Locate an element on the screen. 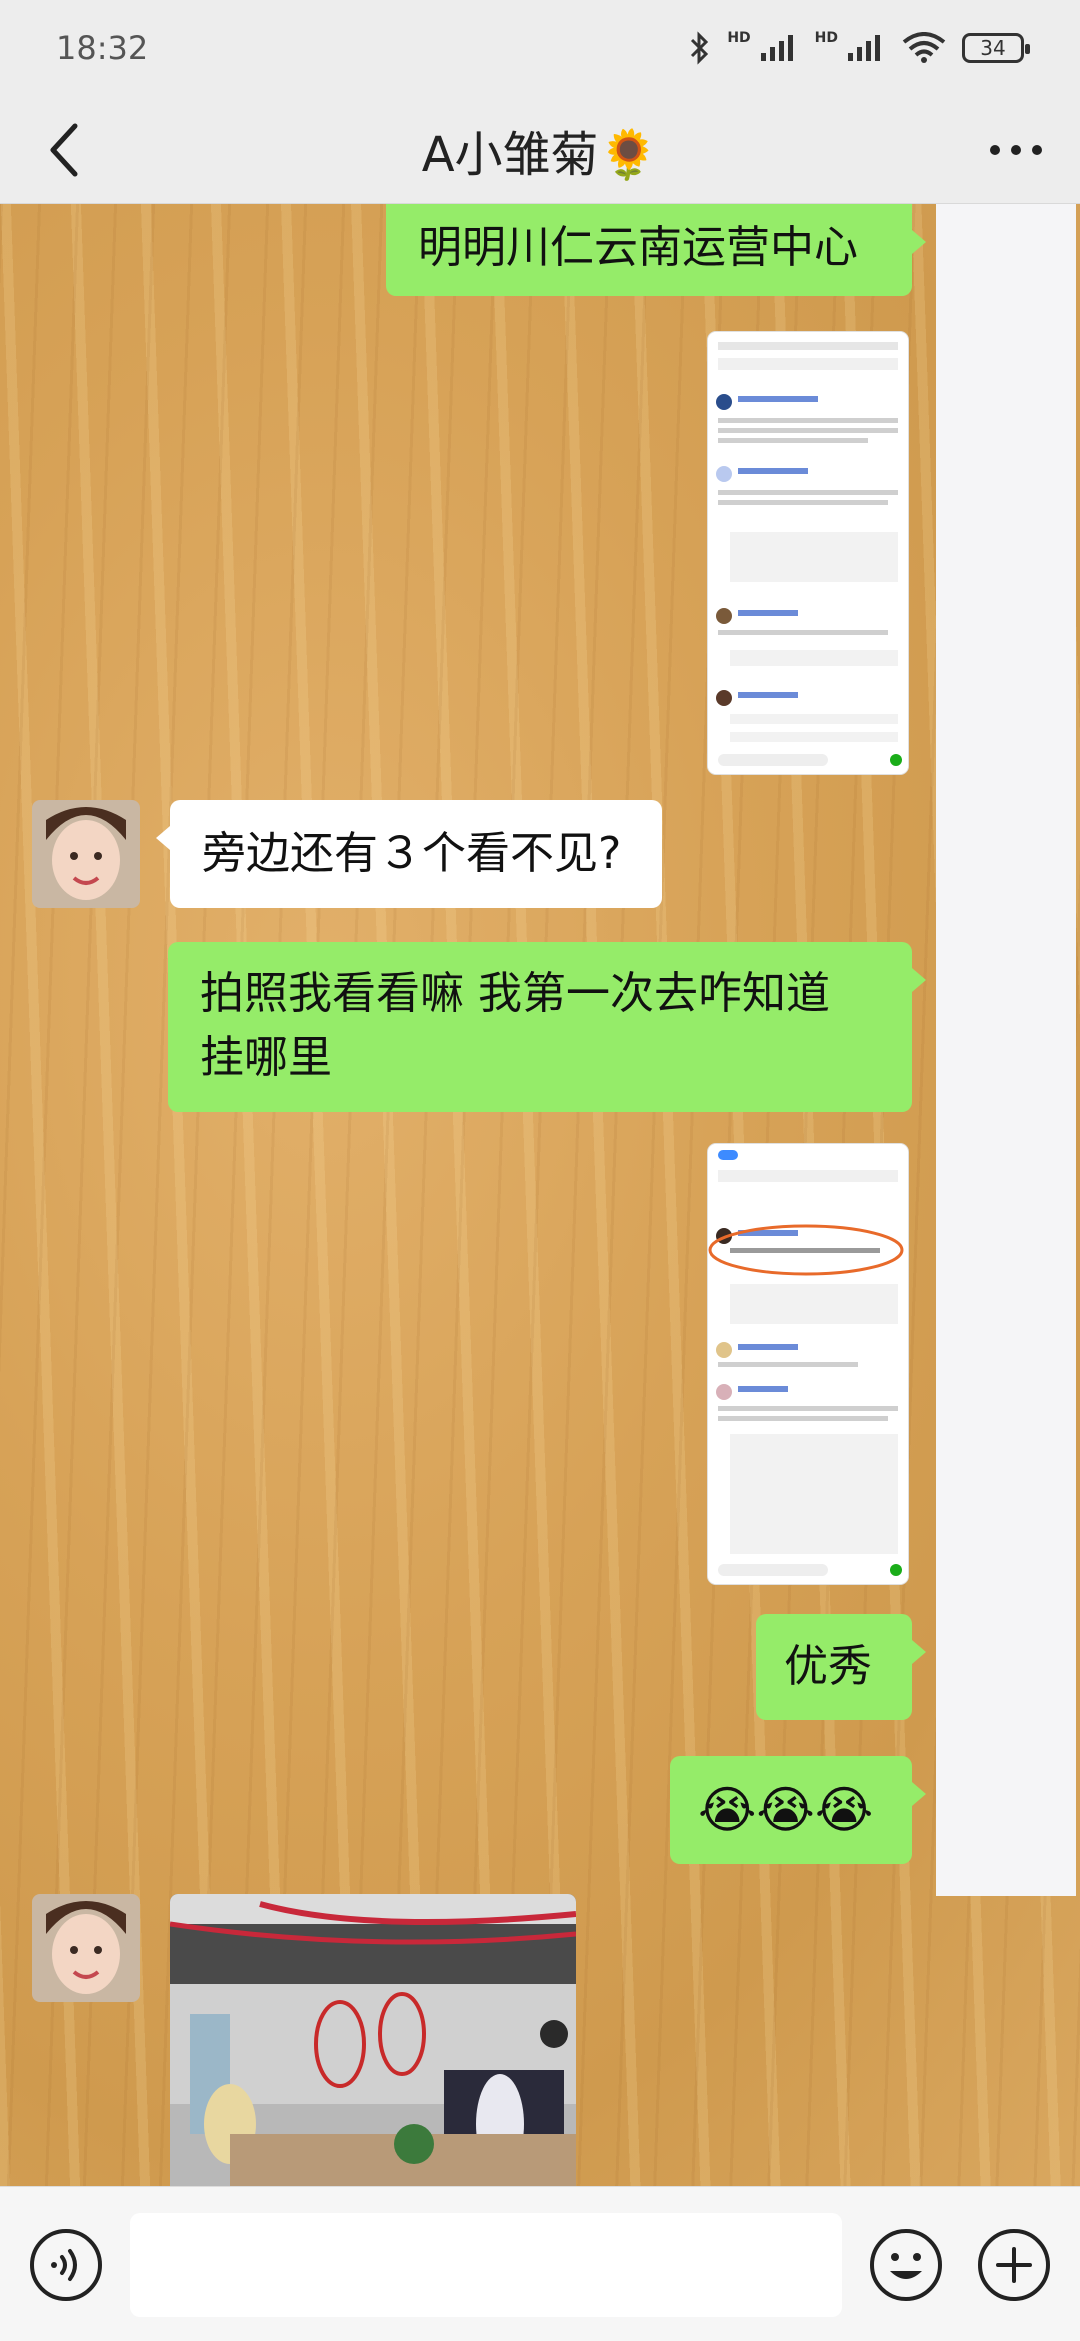  message-emoji-text: 😭😭😭 is located at coordinates (786, 1810).